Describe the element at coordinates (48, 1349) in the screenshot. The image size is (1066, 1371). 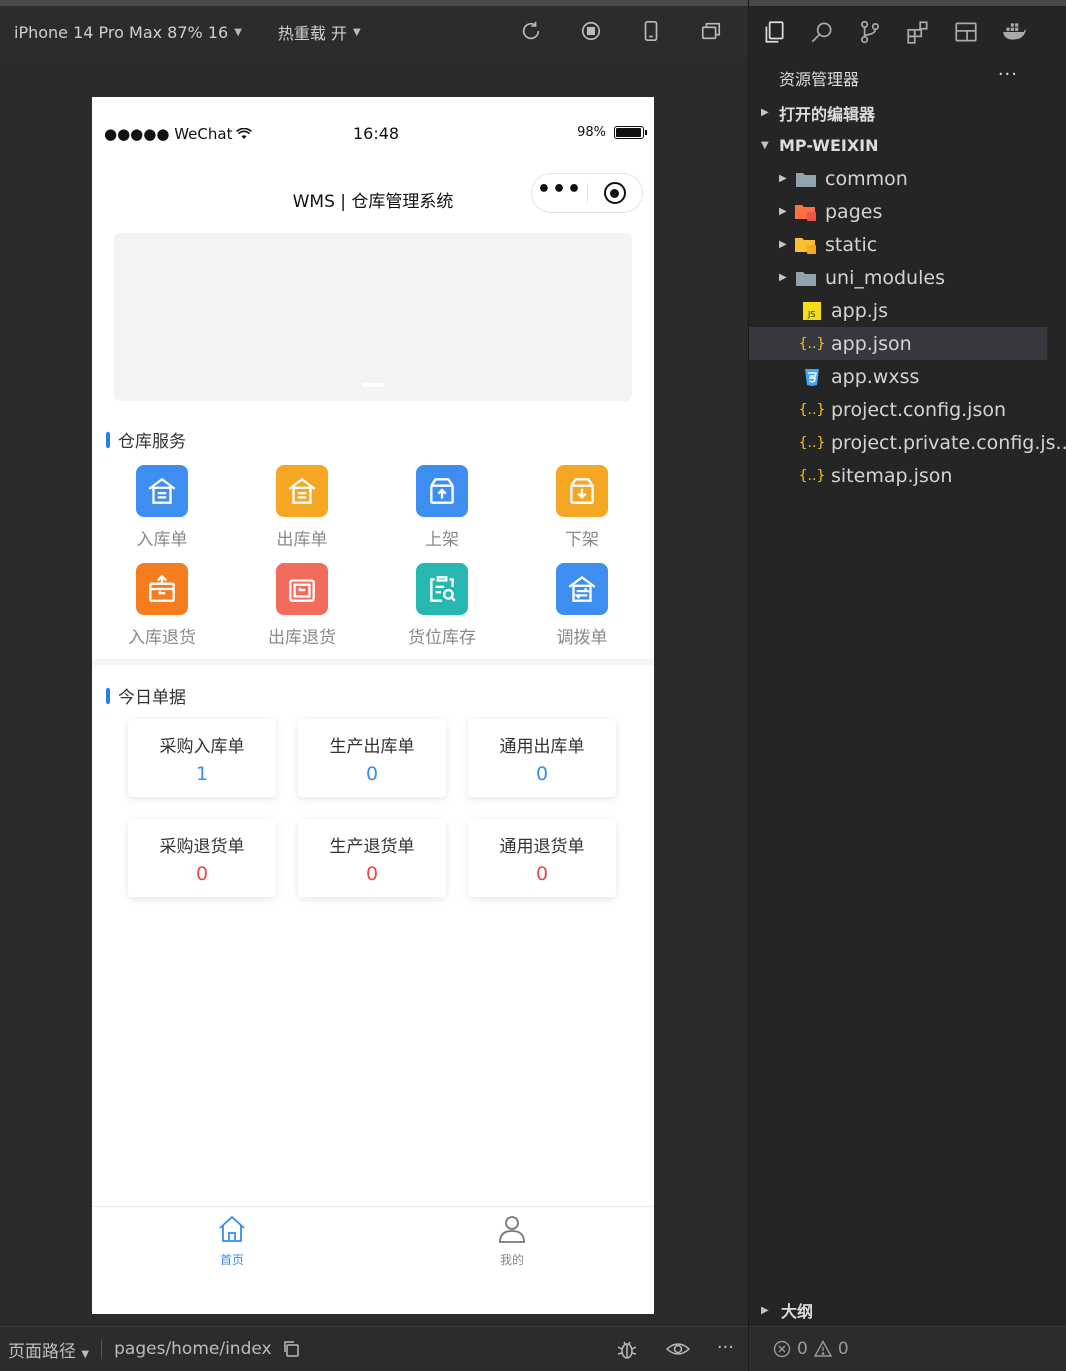
I see `page-path-selector: 页面路径 ▼` at that location.